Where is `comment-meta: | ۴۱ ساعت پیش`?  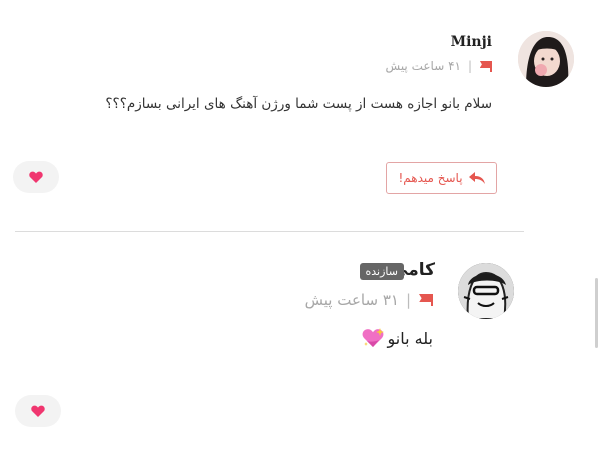 comment-meta: | ۴۱ ساعت پیش is located at coordinates (439, 66).